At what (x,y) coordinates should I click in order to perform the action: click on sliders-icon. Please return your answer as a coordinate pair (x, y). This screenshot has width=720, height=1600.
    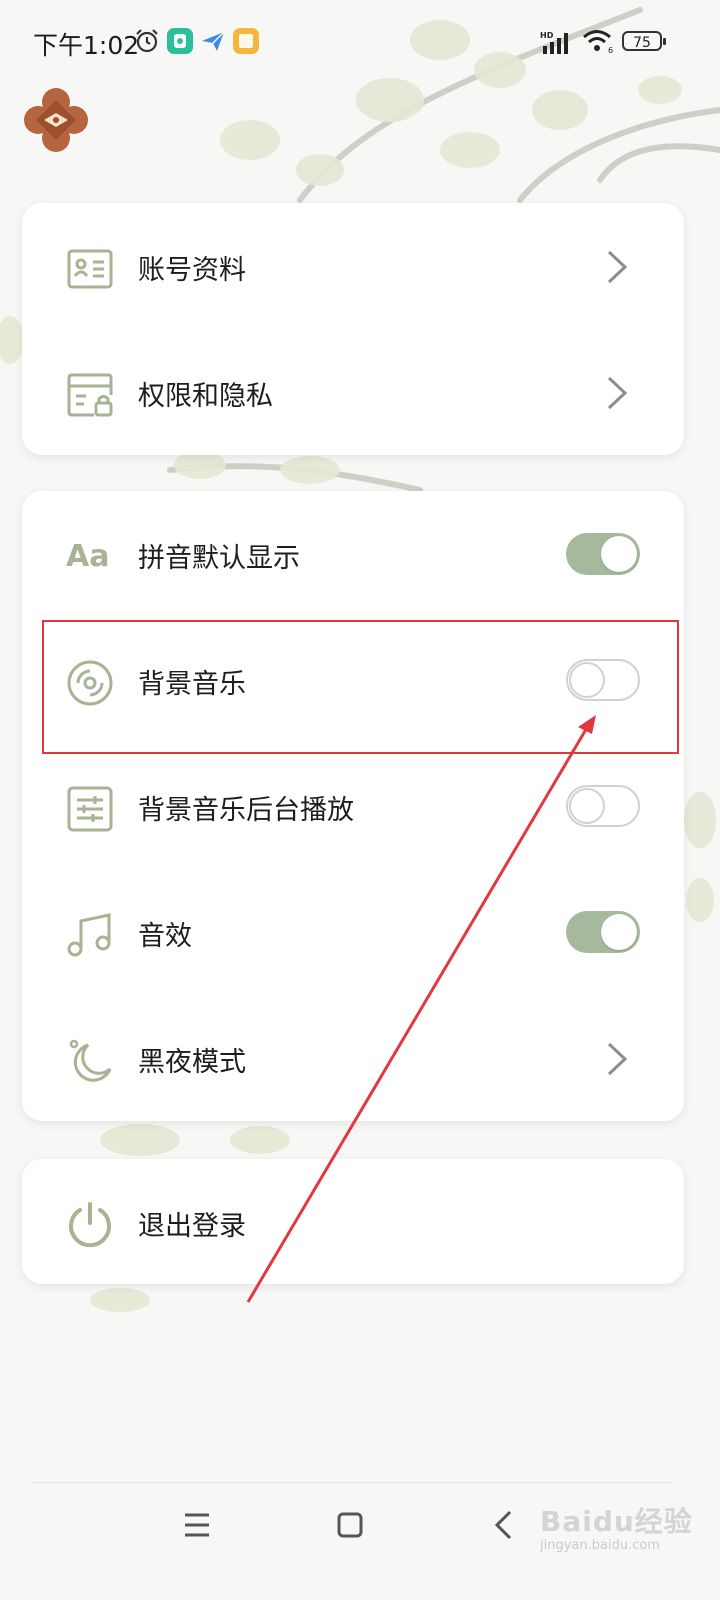
    Looking at the image, I should click on (90, 809).